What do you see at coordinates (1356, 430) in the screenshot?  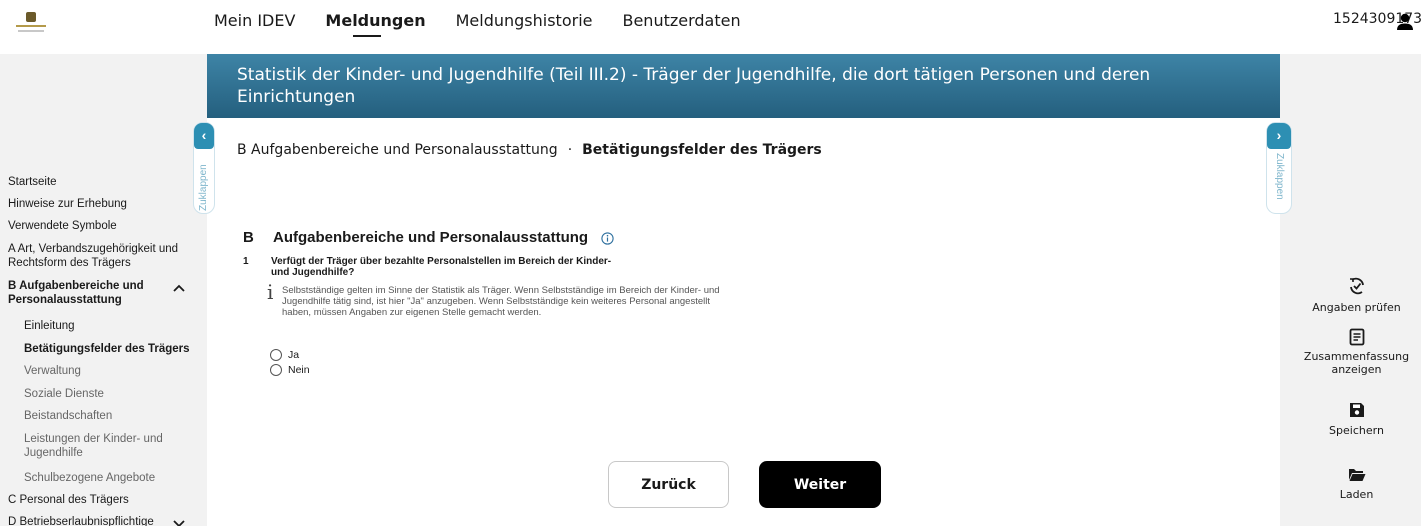 I see `save-label: Speichern` at bounding box center [1356, 430].